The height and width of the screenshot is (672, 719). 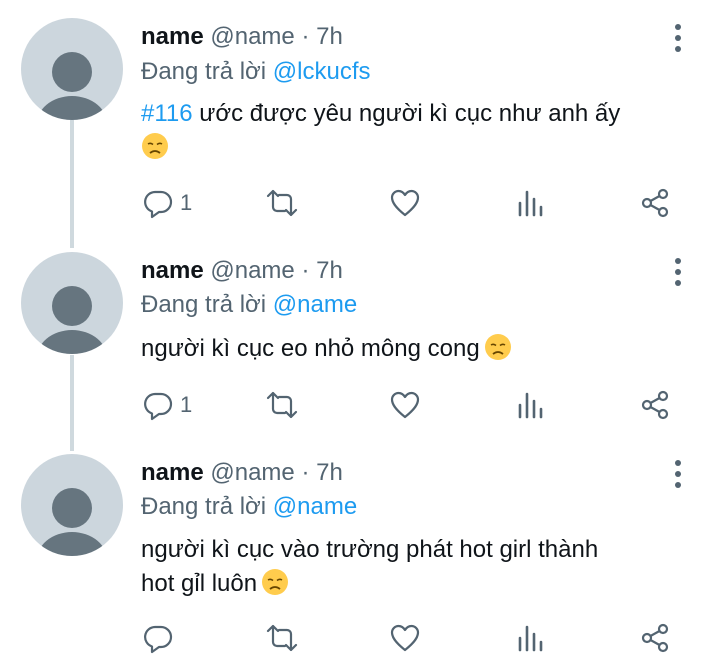 I want to click on mention-link: @lckucfs, so click(x=322, y=71).